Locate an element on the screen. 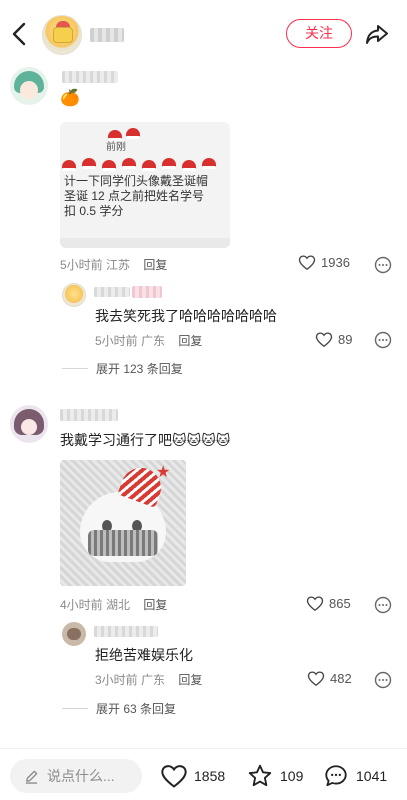 This screenshot has width=407, height=800. image-caption-line: 计一下同学们头像戴圣诞帽 is located at coordinates (136, 181).